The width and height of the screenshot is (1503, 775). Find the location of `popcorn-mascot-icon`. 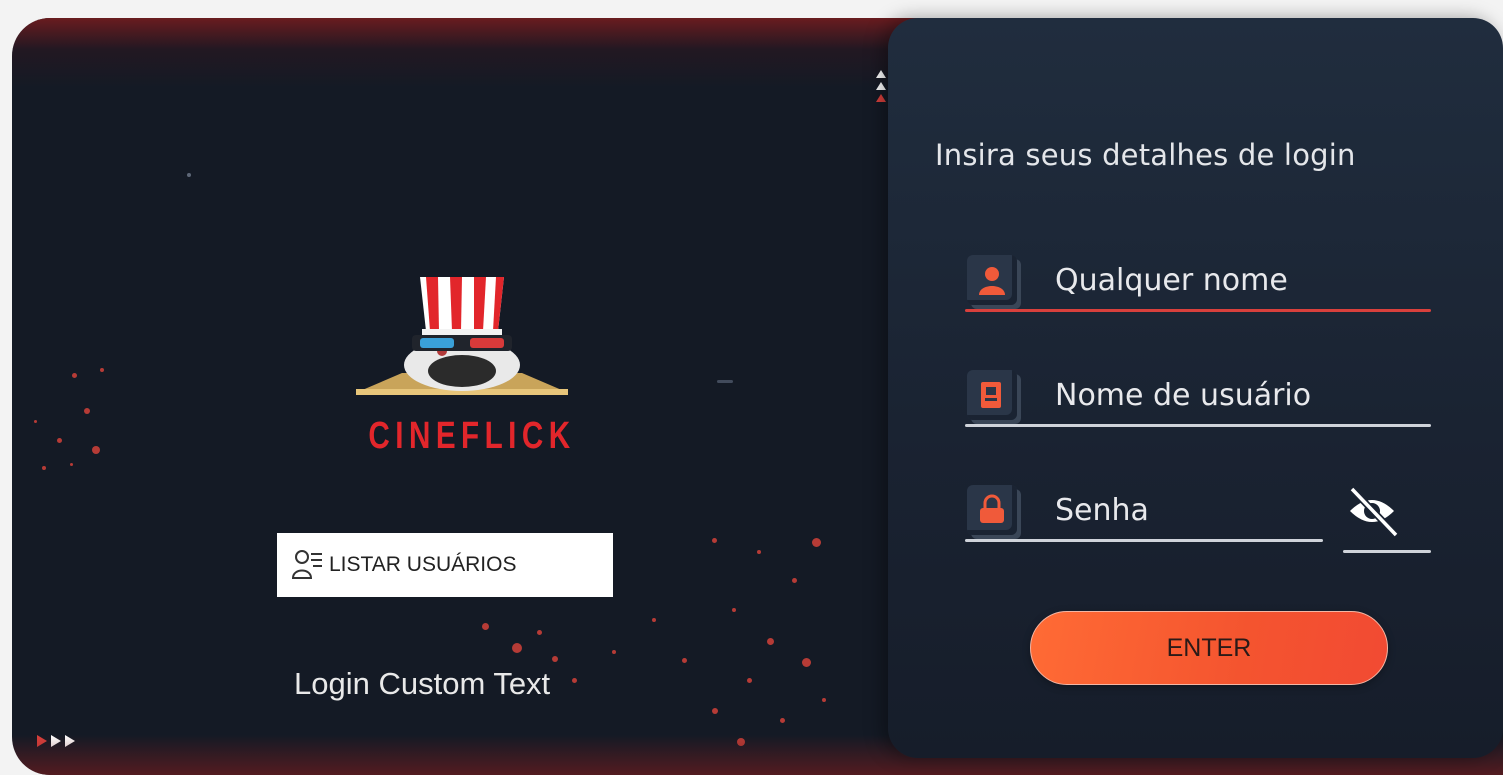

popcorn-mascot-icon is located at coordinates (462, 336).